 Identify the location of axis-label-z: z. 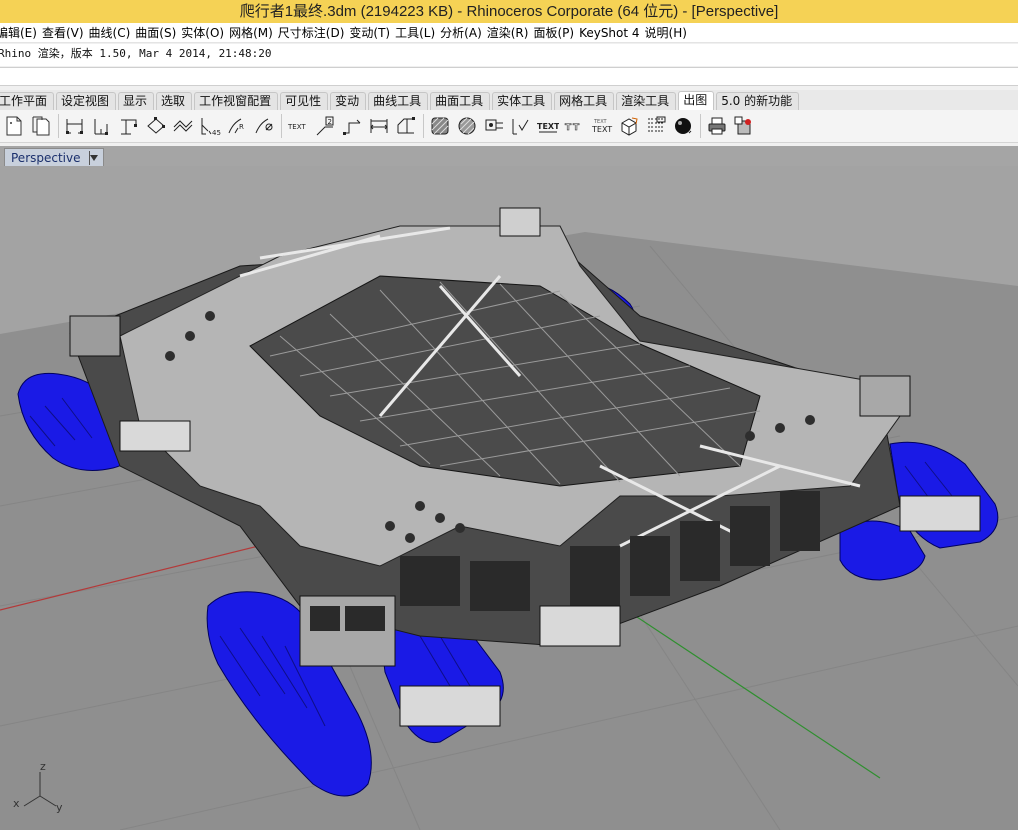
(43, 766).